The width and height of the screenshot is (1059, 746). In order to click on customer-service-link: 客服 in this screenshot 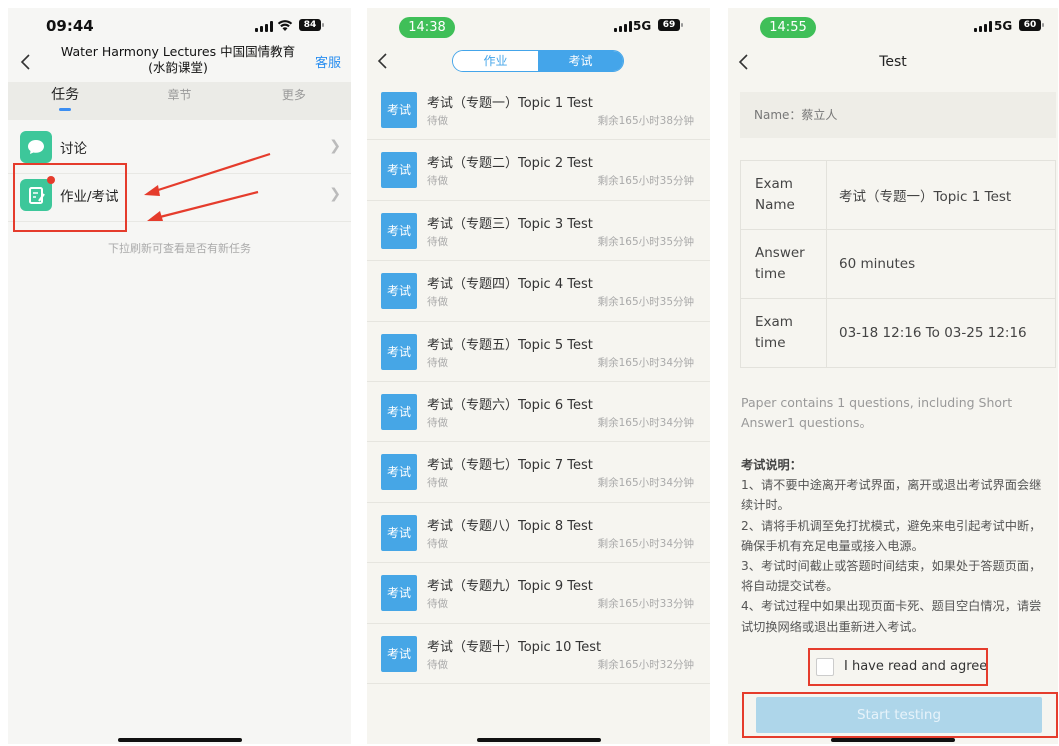, I will do `click(328, 61)`.